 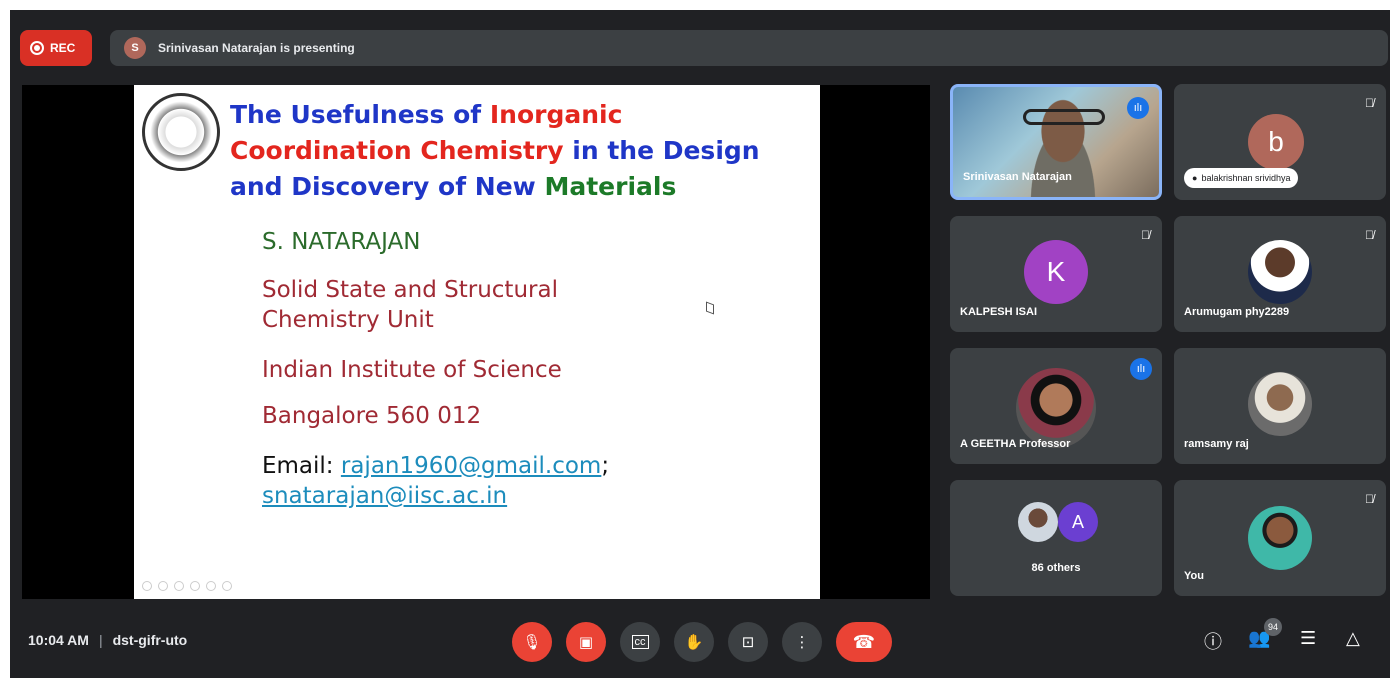 What do you see at coordinates (135, 48) in the screenshot?
I see `presenter-avatar: S` at bounding box center [135, 48].